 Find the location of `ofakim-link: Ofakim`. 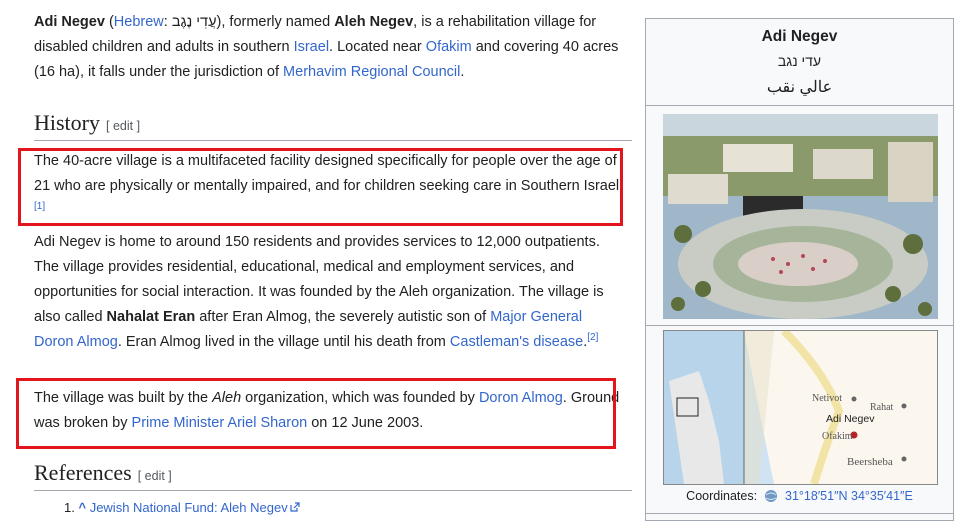

ofakim-link: Ofakim is located at coordinates (449, 47).